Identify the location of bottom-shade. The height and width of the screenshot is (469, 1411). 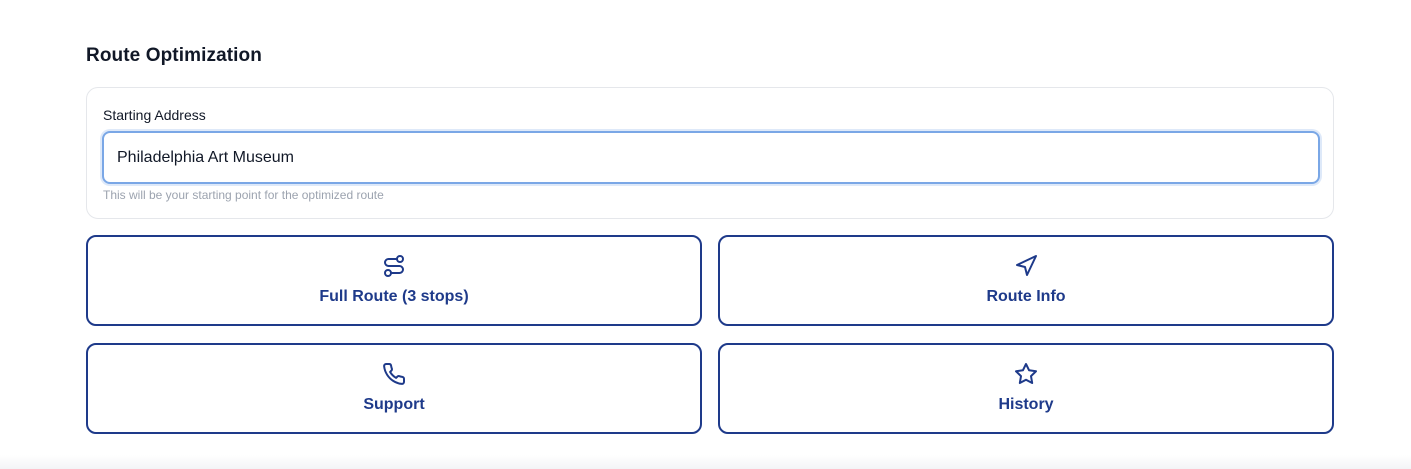
(705, 462).